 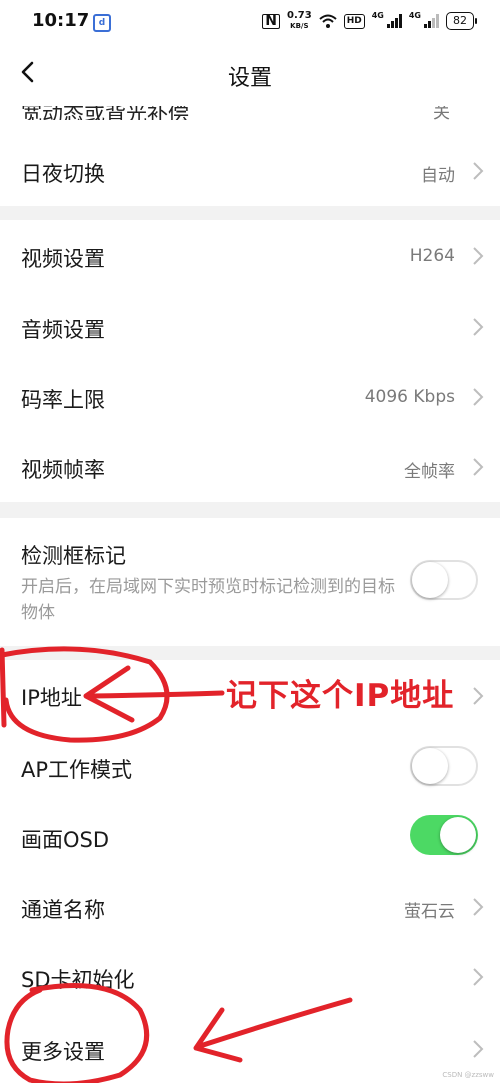 I want to click on ap-mode-toggle, so click(x=444, y=766).